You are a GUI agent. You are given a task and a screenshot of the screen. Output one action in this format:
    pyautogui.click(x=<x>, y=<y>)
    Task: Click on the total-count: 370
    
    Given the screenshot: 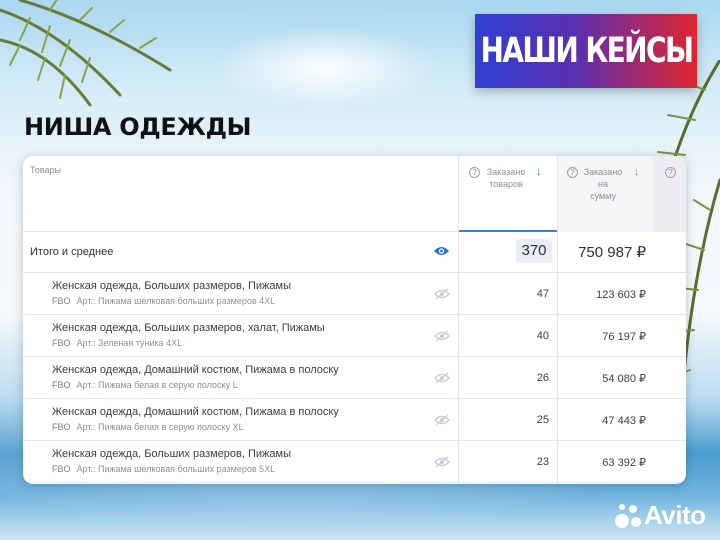 What is the action you would take?
    pyautogui.click(x=534, y=251)
    